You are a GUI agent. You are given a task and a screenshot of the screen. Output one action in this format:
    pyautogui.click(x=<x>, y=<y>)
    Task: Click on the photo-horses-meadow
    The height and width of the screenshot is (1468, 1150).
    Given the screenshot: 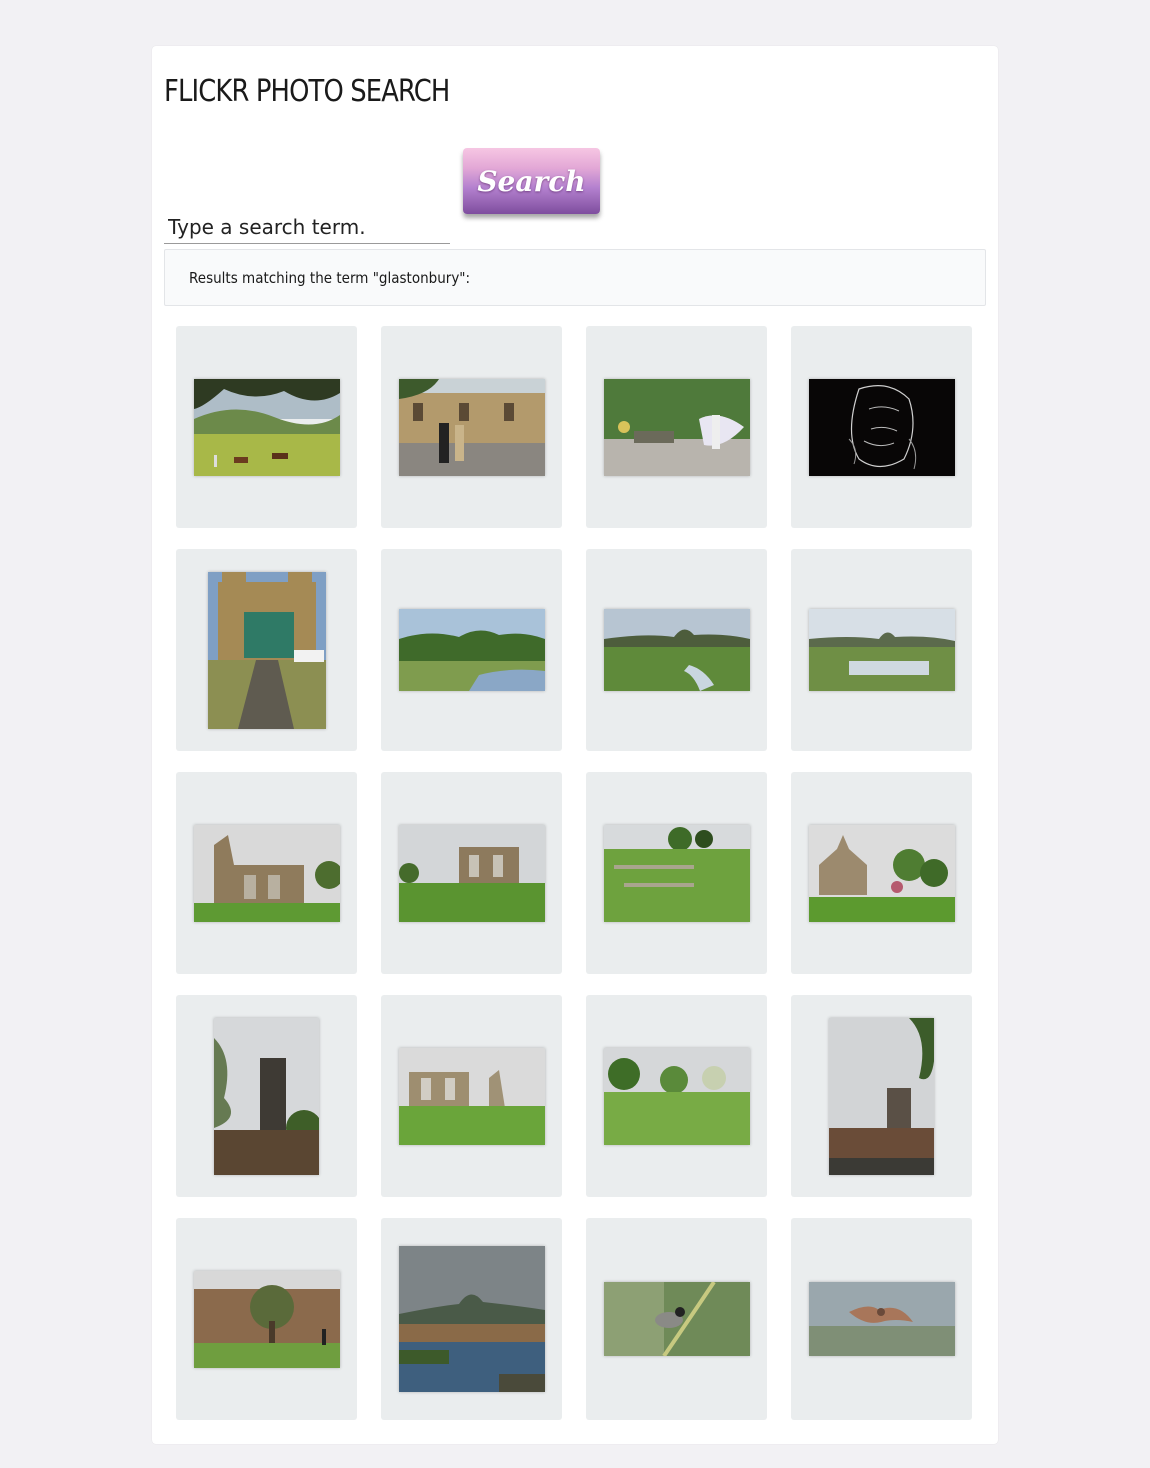 What is the action you would take?
    pyautogui.click(x=267, y=427)
    